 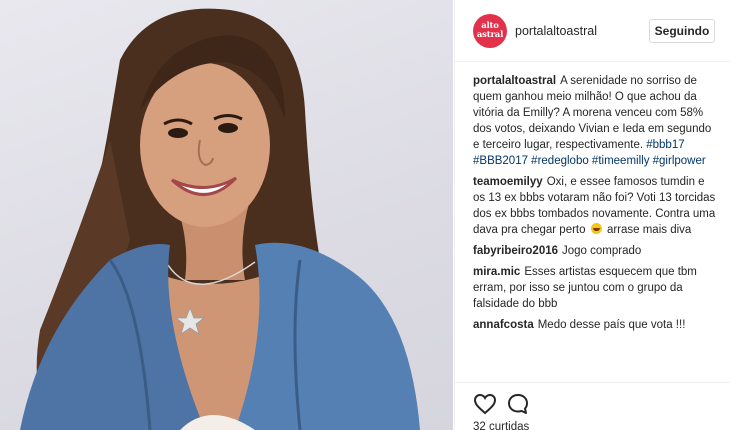 I want to click on comment-item: fabyribeiro2016 Jogo comprado, so click(x=596, y=251).